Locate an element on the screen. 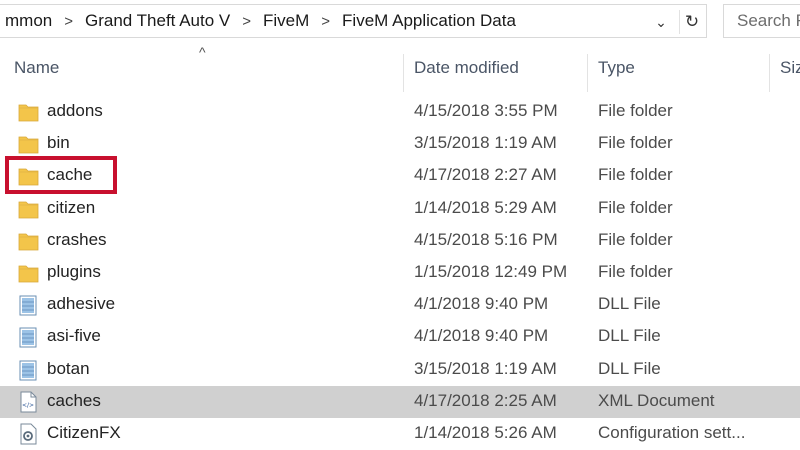 This screenshot has width=800, height=450. breadcrumb-item-common: mmon is located at coordinates (29, 21).